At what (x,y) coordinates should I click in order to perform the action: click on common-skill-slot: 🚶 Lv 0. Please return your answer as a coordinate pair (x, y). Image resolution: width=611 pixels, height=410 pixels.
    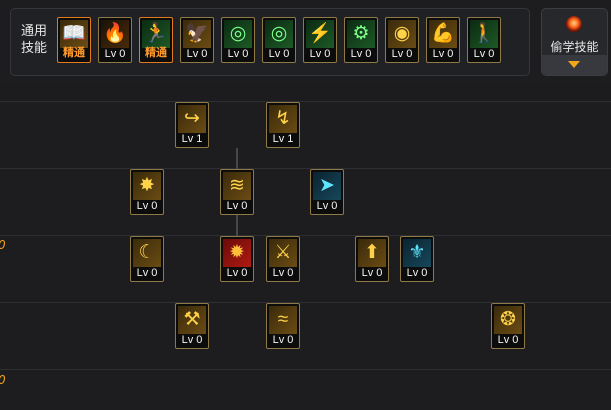
    Looking at the image, I should click on (484, 40).